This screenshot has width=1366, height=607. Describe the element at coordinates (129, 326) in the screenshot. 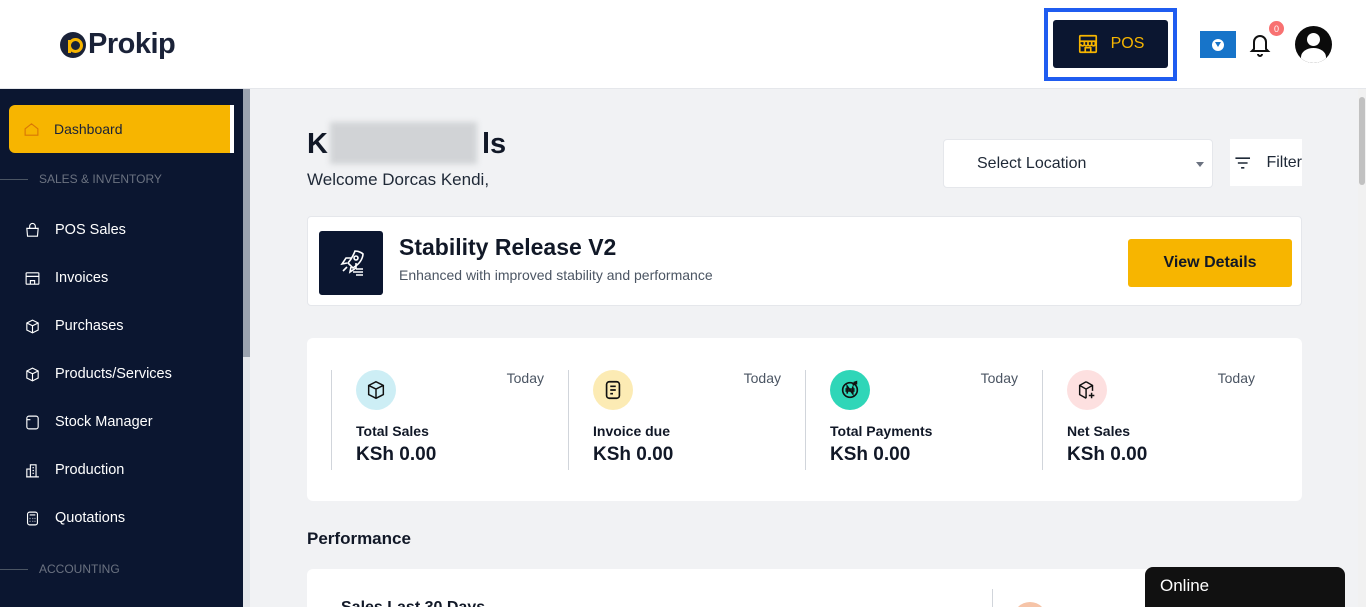

I see `sidebar-item-purchases: Purchases` at that location.